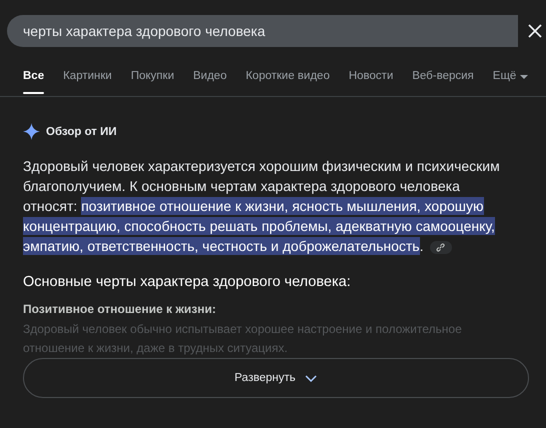 This screenshot has width=546, height=428. Describe the element at coordinates (443, 83) in the screenshot. I see `search-tab: Веб-версия` at that location.